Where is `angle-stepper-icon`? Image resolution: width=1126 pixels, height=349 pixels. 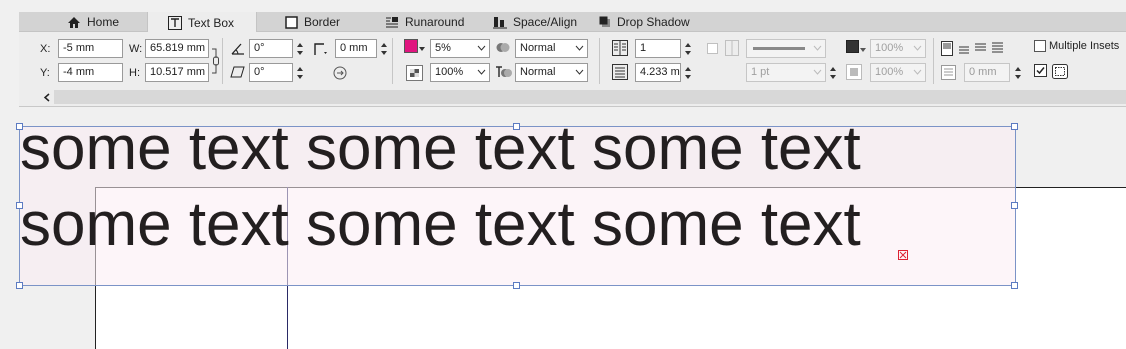
angle-stepper-icon is located at coordinates (300, 49).